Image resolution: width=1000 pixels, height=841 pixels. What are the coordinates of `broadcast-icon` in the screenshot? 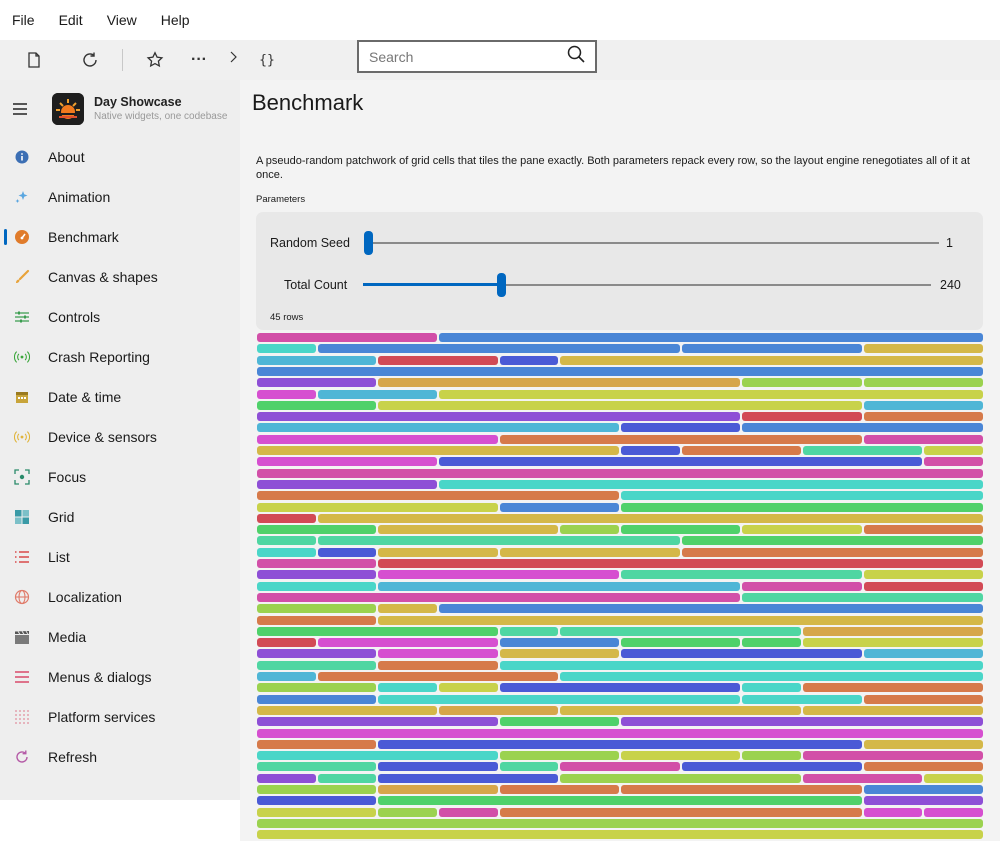 It's located at (22, 357).